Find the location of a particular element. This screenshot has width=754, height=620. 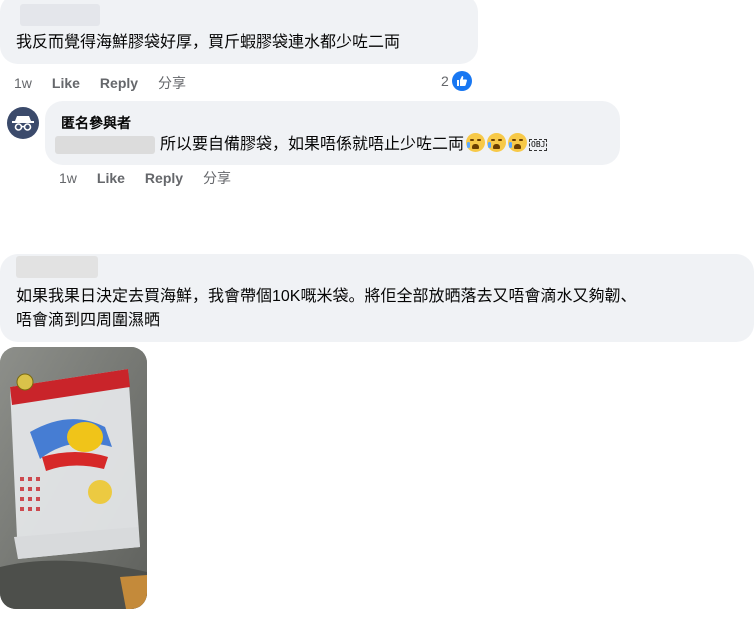

reaction-count: 2 is located at coordinates (445, 81).